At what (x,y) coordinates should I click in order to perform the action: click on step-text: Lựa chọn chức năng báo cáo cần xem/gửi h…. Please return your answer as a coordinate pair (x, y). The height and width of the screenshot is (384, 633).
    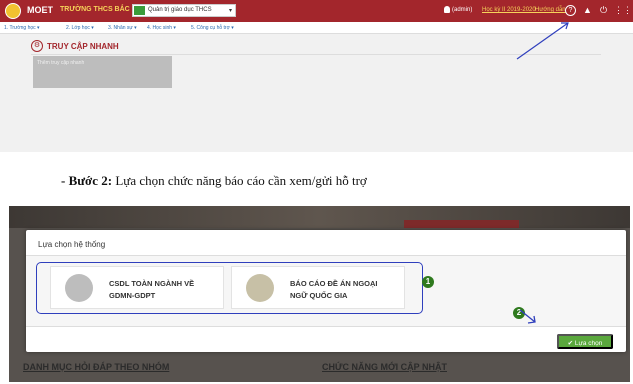
    Looking at the image, I should click on (239, 180).